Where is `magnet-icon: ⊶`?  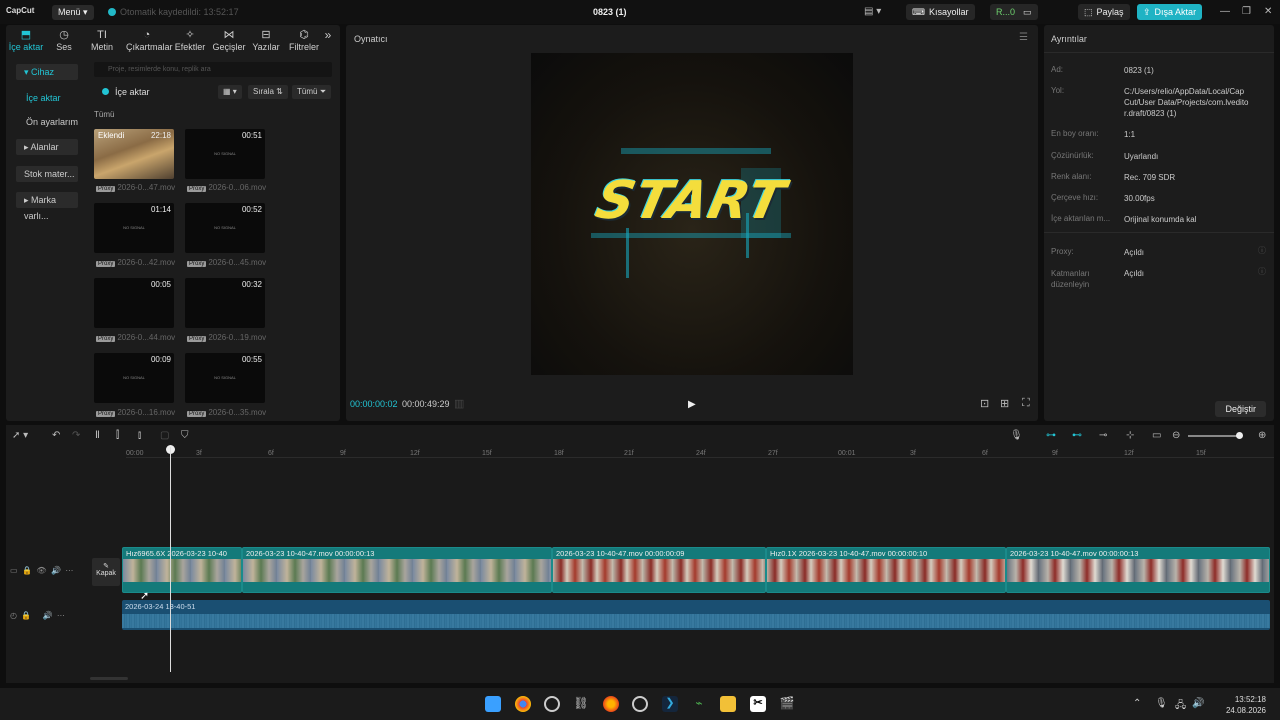 magnet-icon: ⊶ is located at coordinates (1051, 435).